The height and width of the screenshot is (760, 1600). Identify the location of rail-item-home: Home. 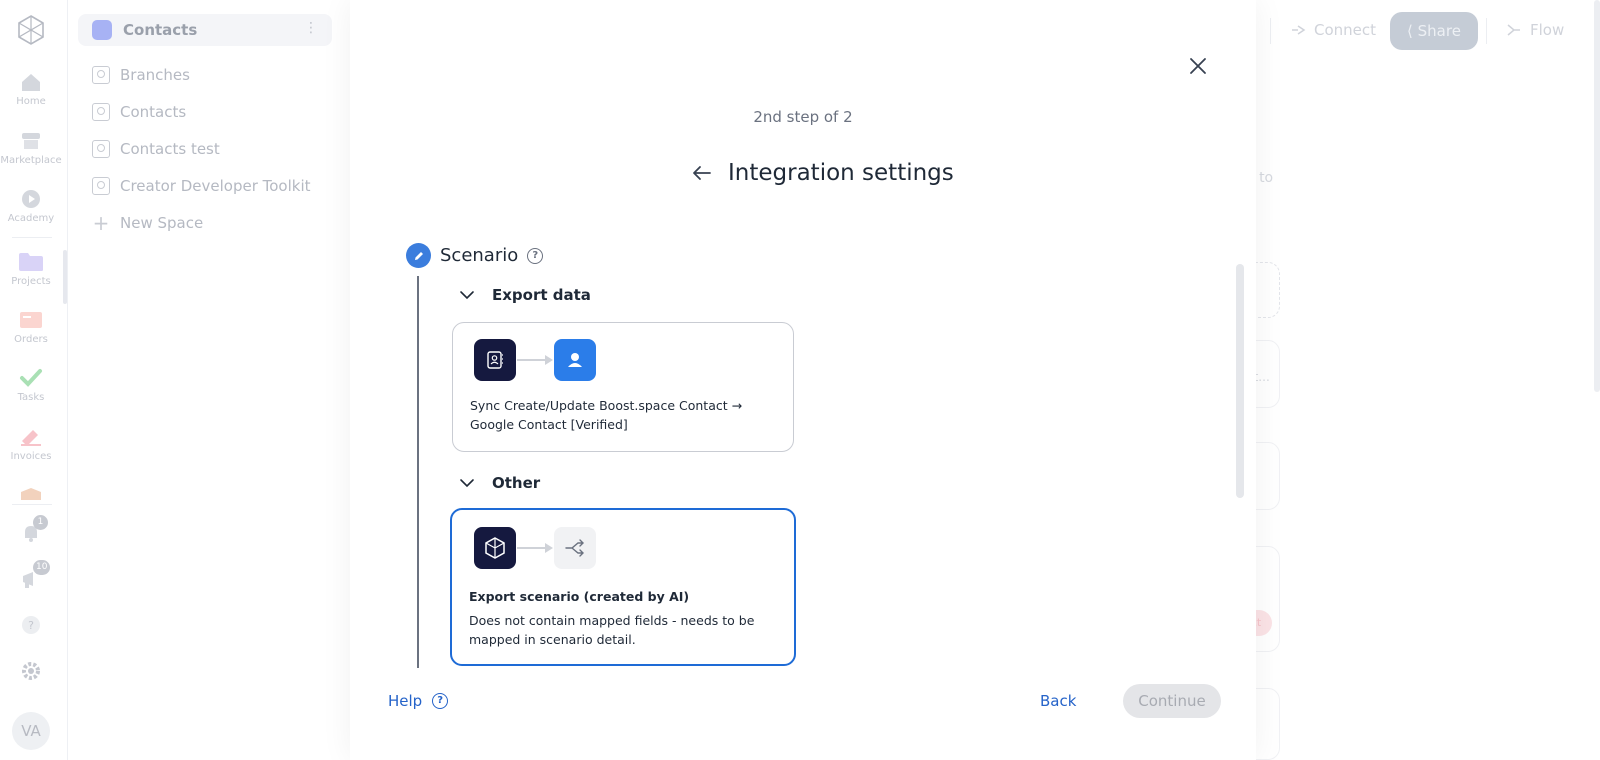
(31, 89).